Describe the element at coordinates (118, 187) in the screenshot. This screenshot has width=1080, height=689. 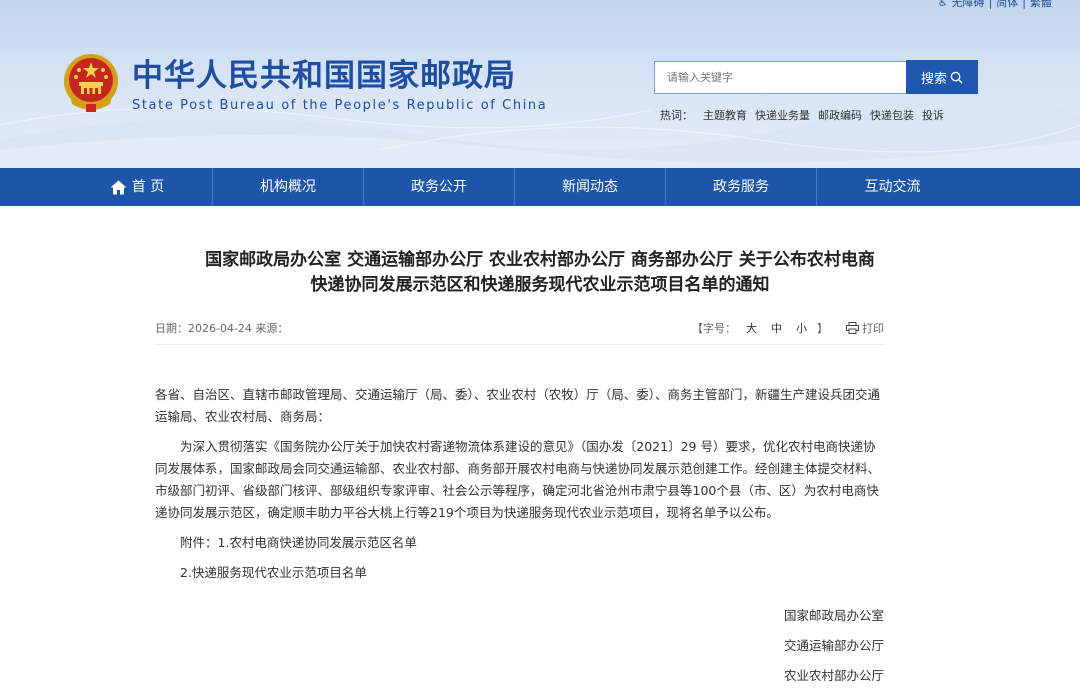
I see `home-icon` at that location.